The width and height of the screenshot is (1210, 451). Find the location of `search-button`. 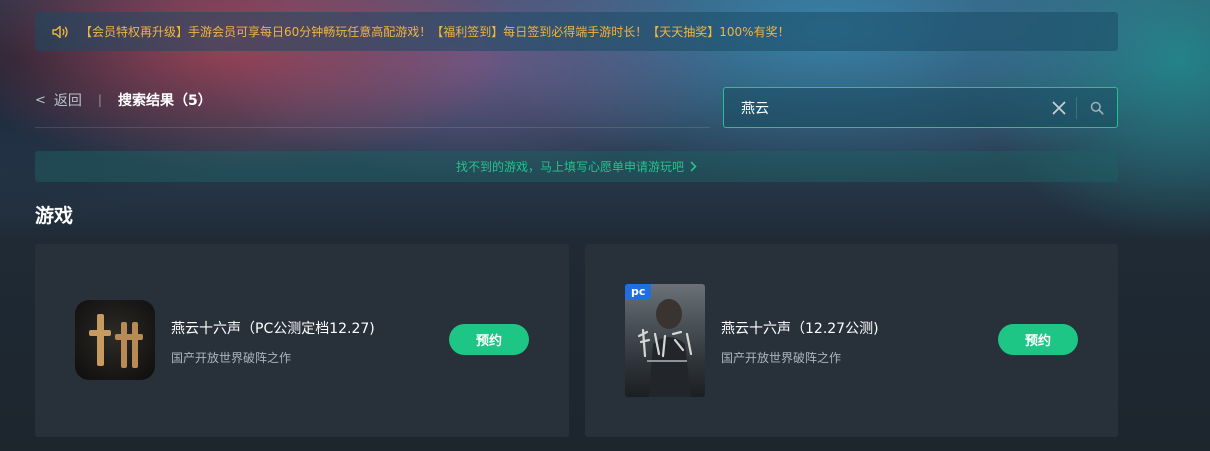

search-button is located at coordinates (1097, 108).